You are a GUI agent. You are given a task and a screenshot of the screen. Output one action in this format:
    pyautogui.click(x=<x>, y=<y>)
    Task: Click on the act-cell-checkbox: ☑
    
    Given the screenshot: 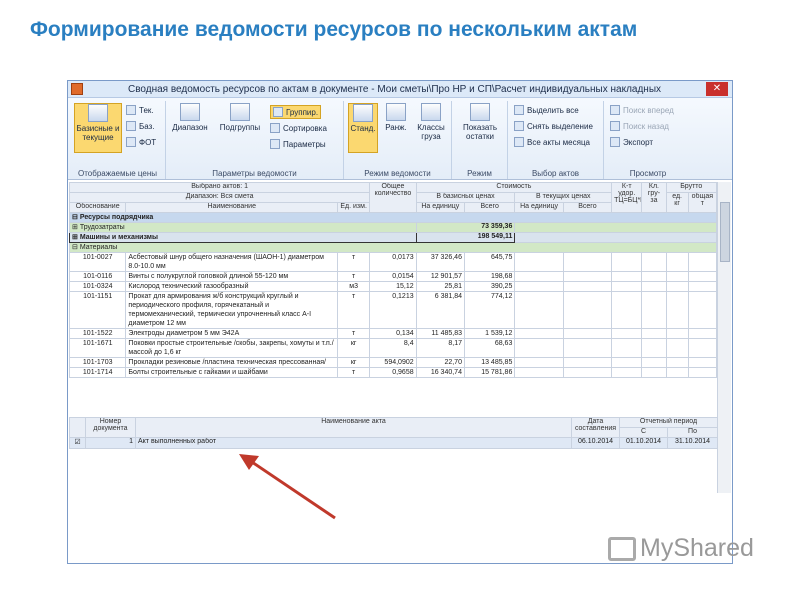 What is the action you would take?
    pyautogui.click(x=77, y=443)
    